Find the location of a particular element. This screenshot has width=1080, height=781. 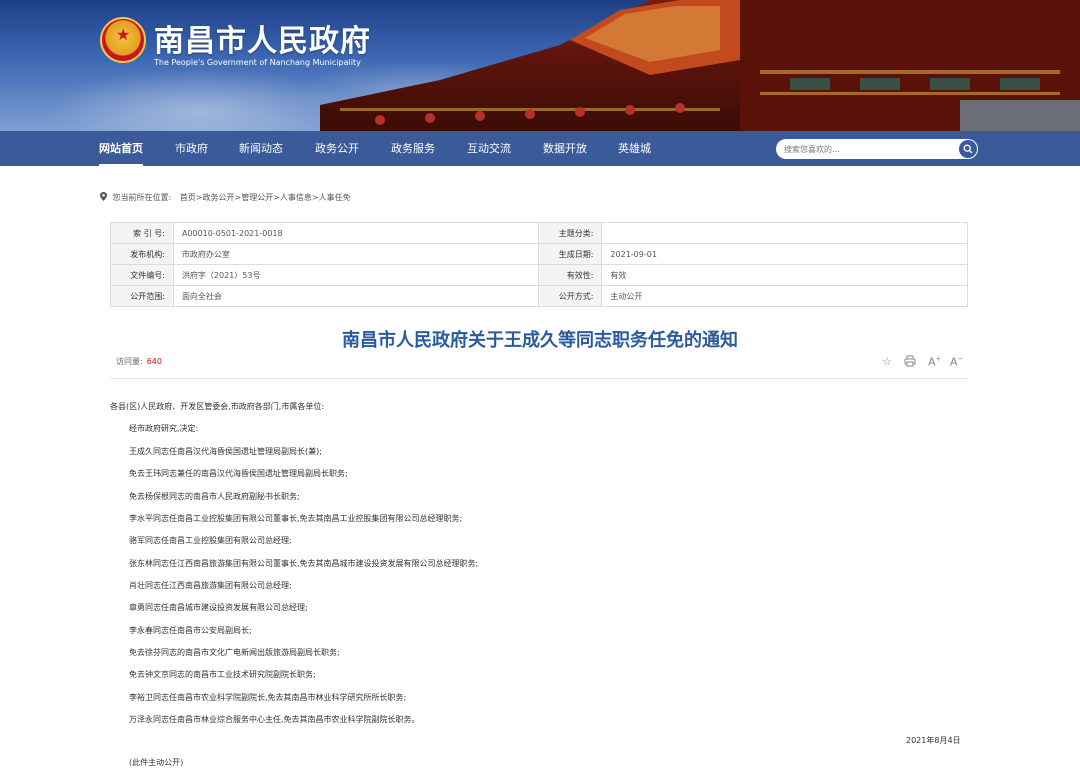

font-smaller-icon: A− is located at coordinates (956, 362).